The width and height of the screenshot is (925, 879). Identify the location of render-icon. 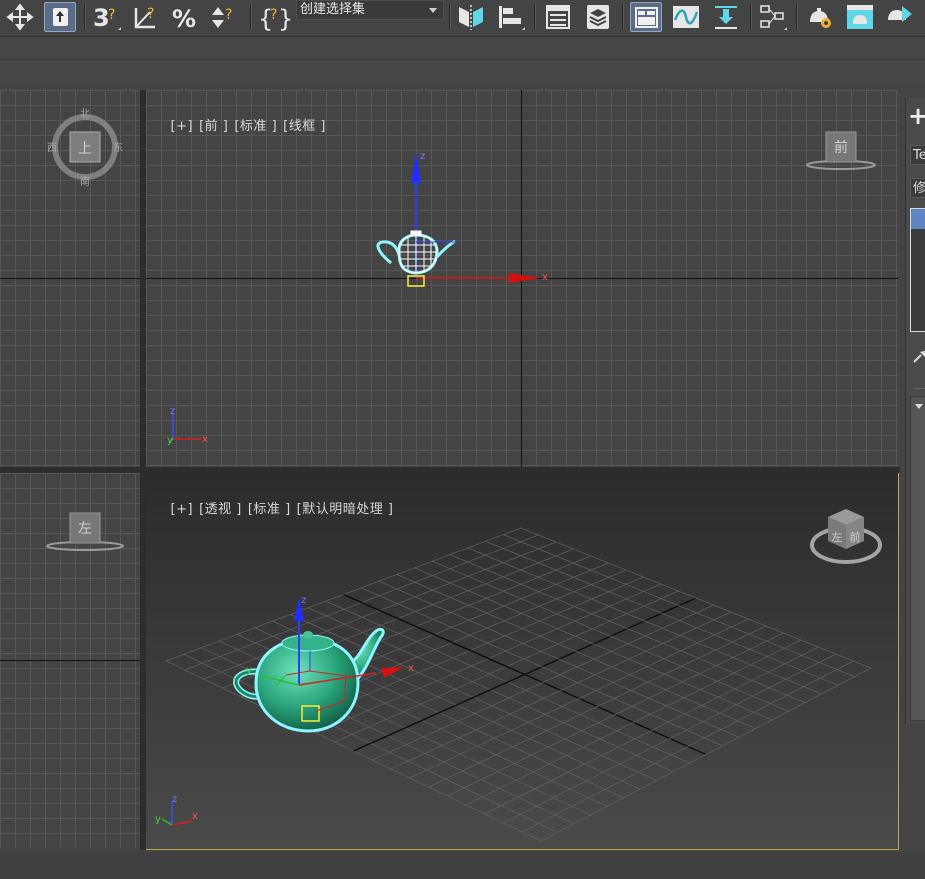
(900, 17).